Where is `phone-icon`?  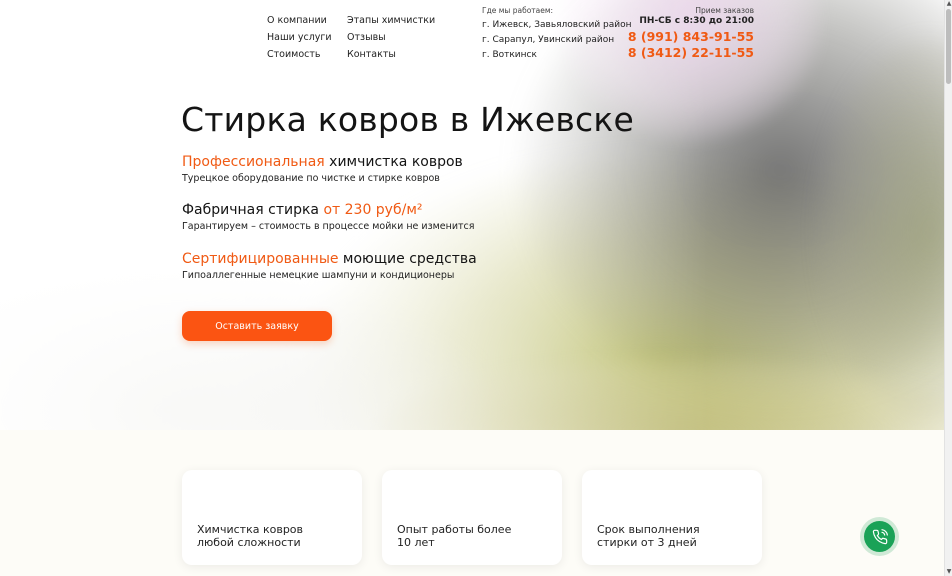 phone-icon is located at coordinates (880, 536).